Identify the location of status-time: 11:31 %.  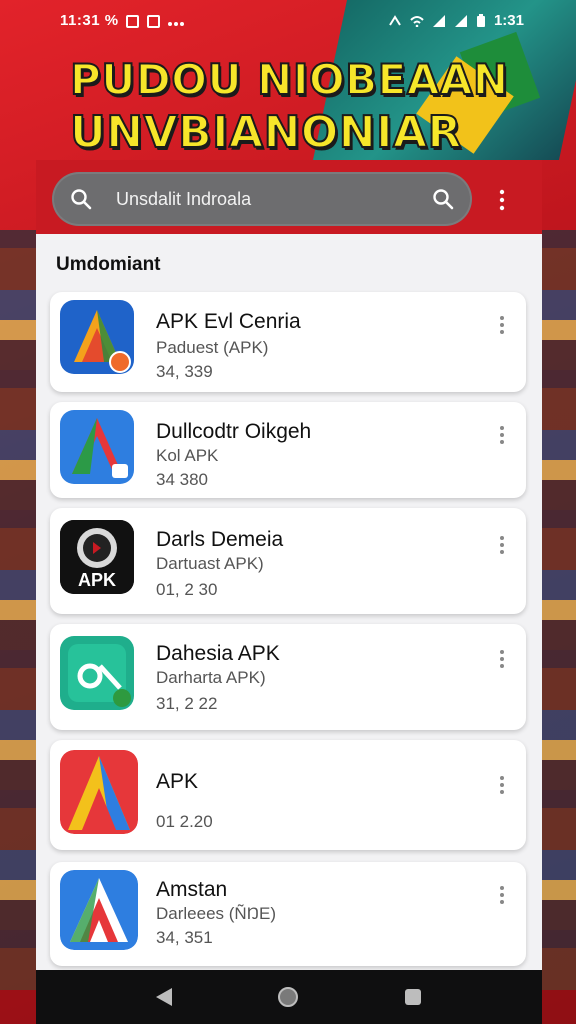
(89, 20).